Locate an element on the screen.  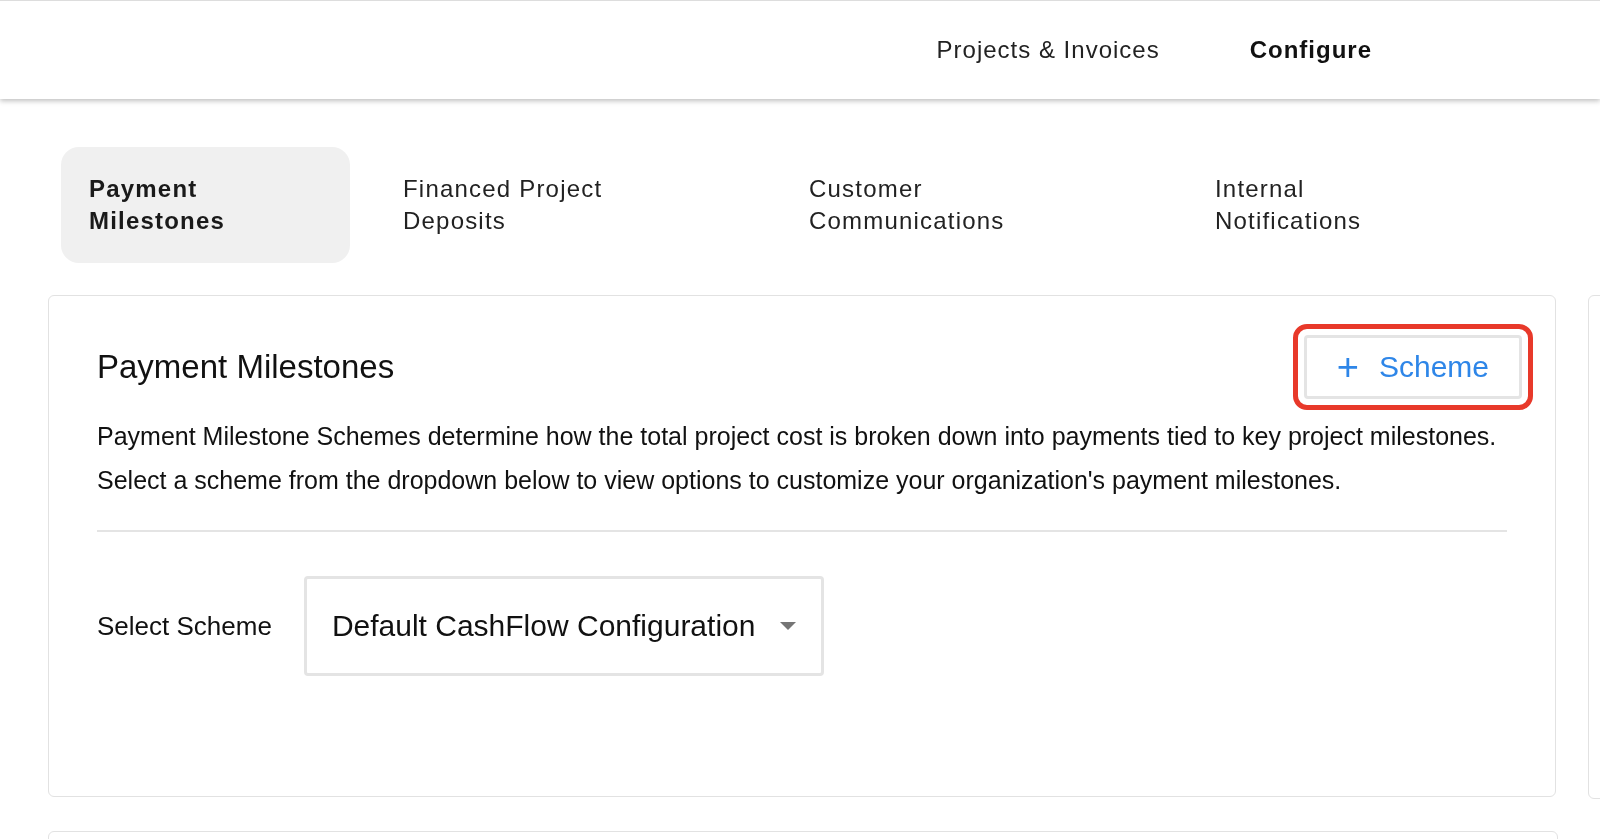
tab: Customer Communications is located at coordinates (954, 205).